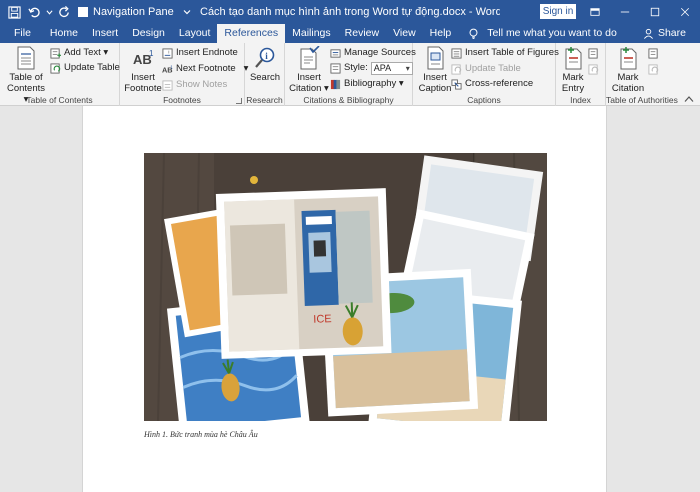 The image size is (700, 492). I want to click on tab-home: Home, so click(64, 33).